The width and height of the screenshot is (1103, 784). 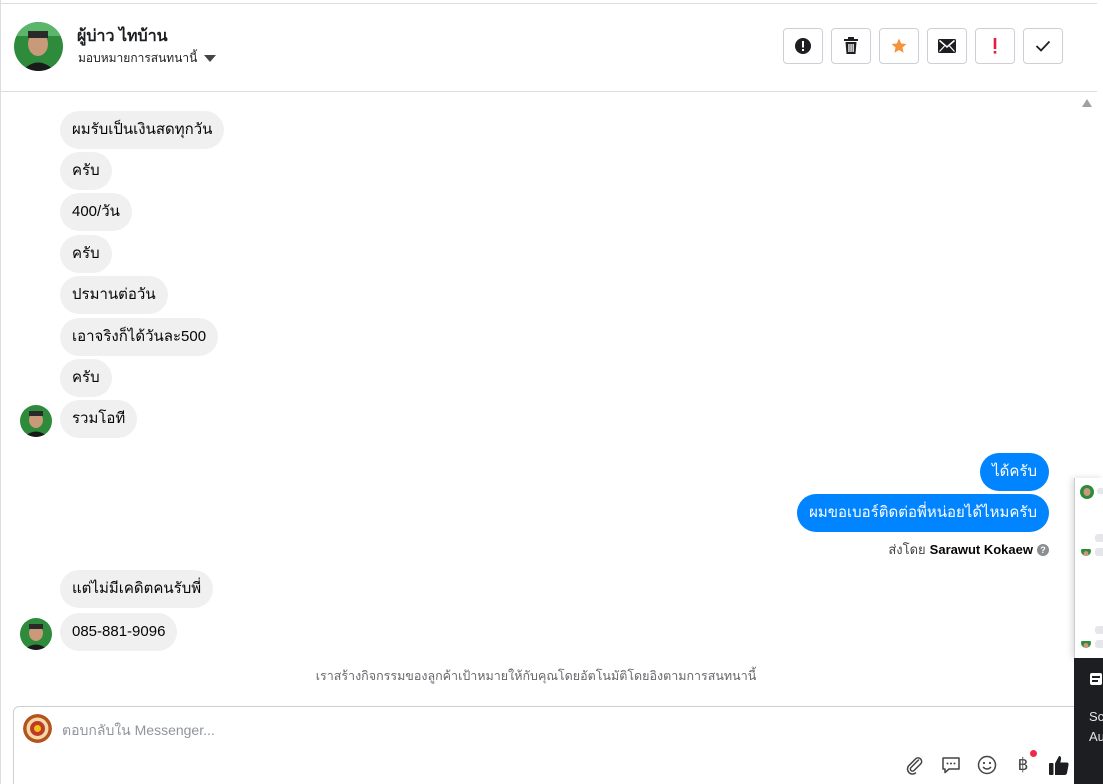 I want to click on exclamation-icon, so click(x=995, y=46).